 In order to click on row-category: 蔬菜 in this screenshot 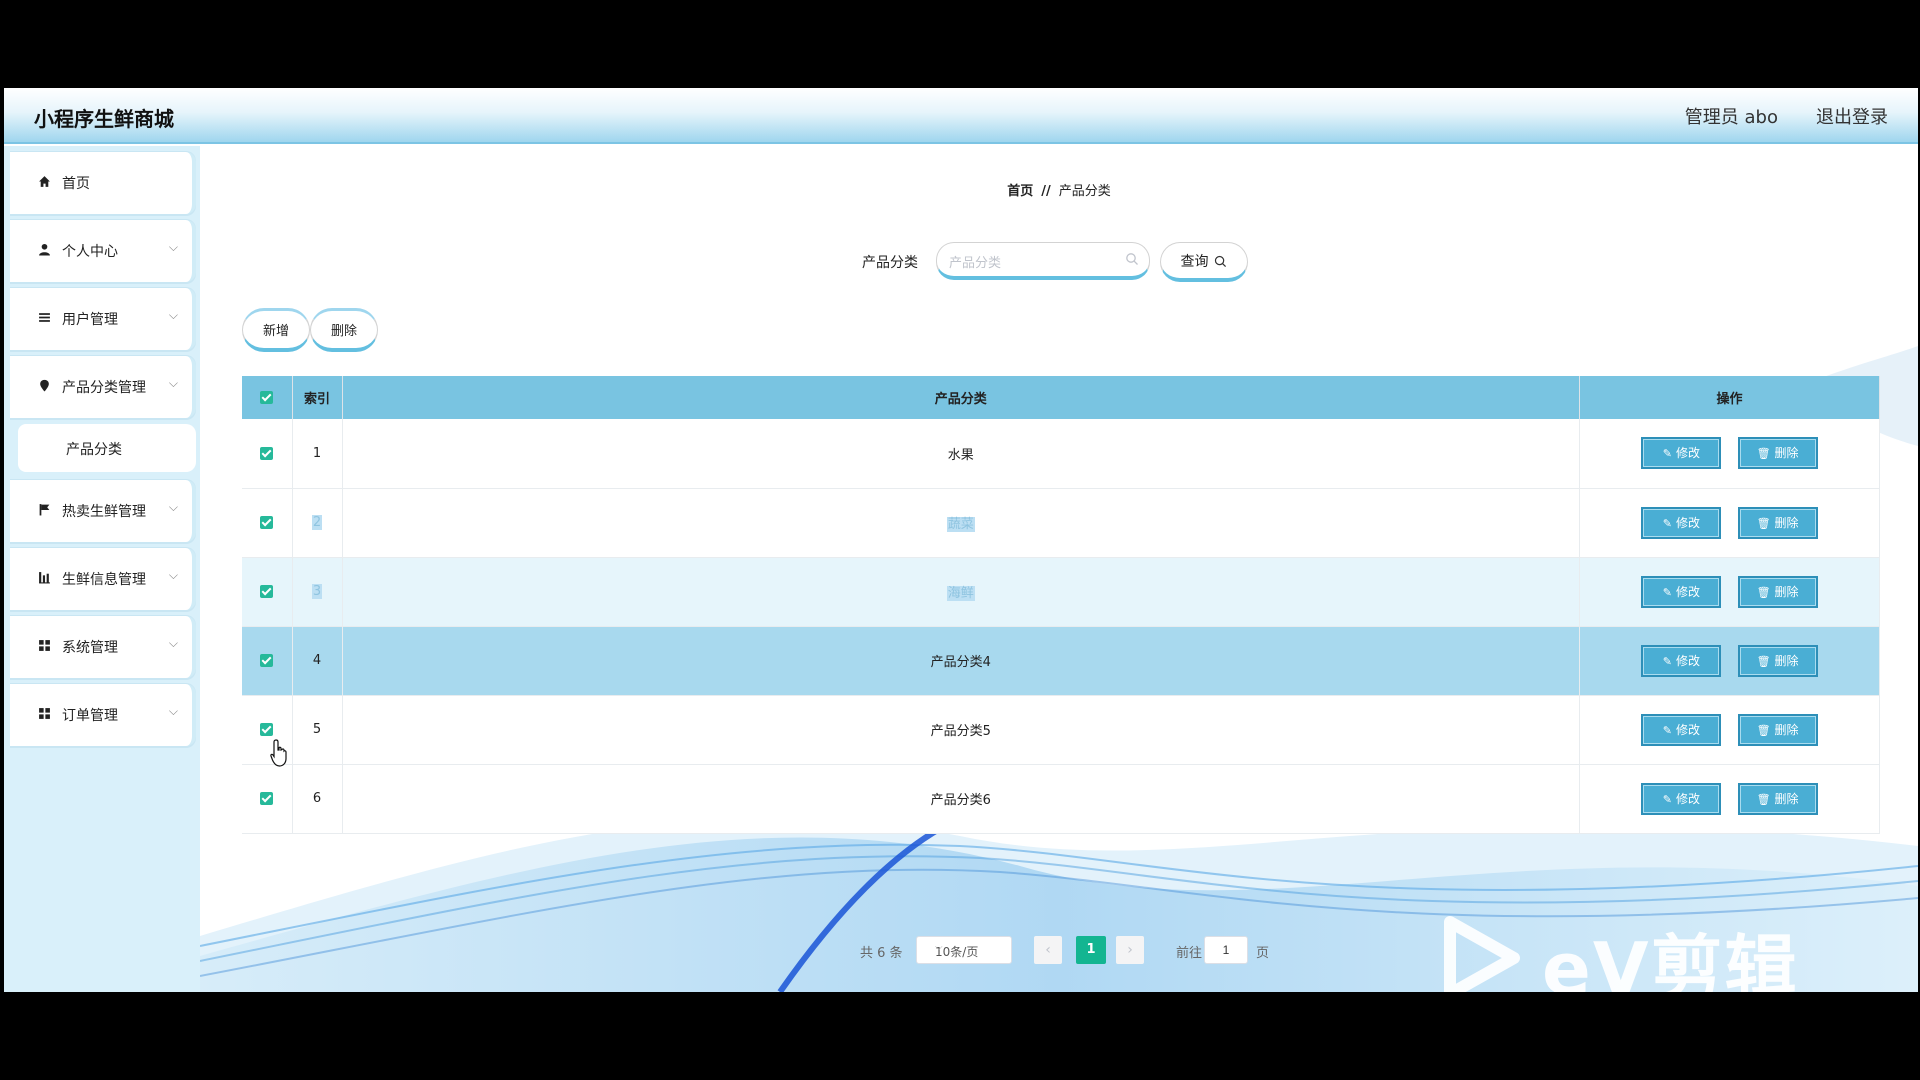, I will do `click(961, 523)`.